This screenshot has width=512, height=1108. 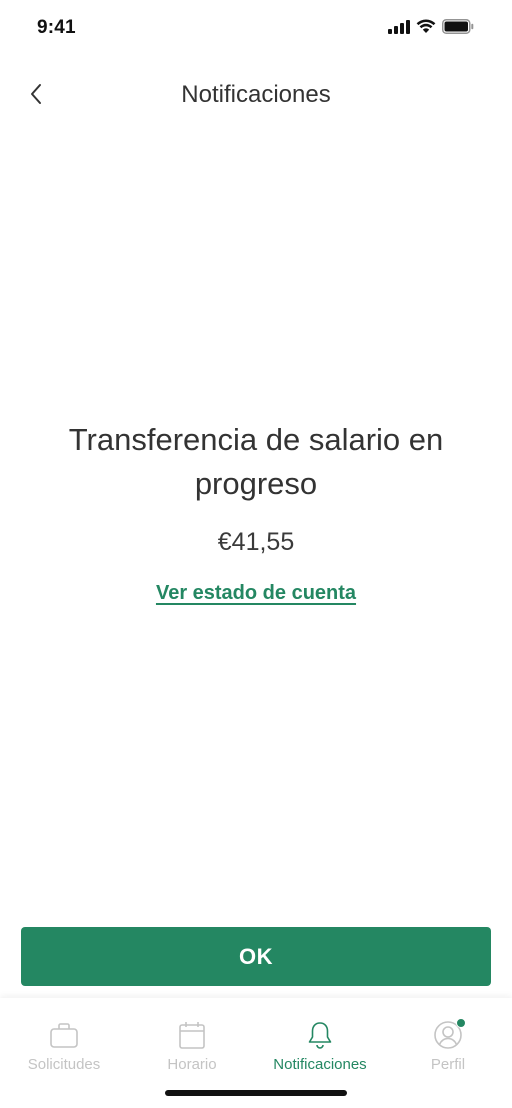 I want to click on tab-horario: Horario, so click(x=192, y=1049).